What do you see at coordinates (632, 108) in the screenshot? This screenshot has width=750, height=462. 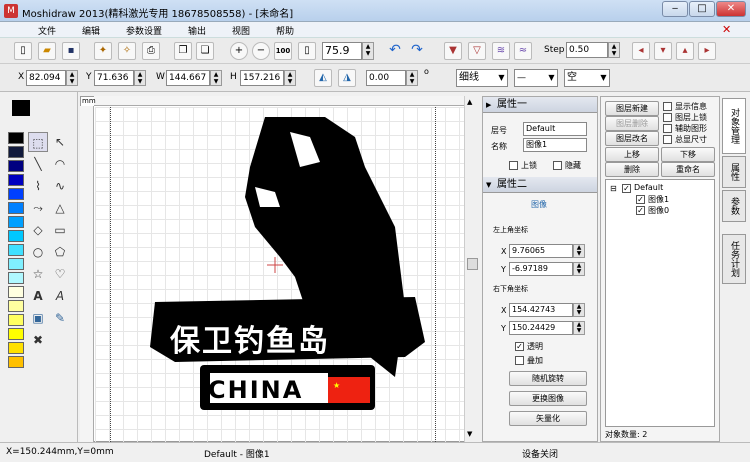 I see `new-layer-button: 图层新建` at bounding box center [632, 108].